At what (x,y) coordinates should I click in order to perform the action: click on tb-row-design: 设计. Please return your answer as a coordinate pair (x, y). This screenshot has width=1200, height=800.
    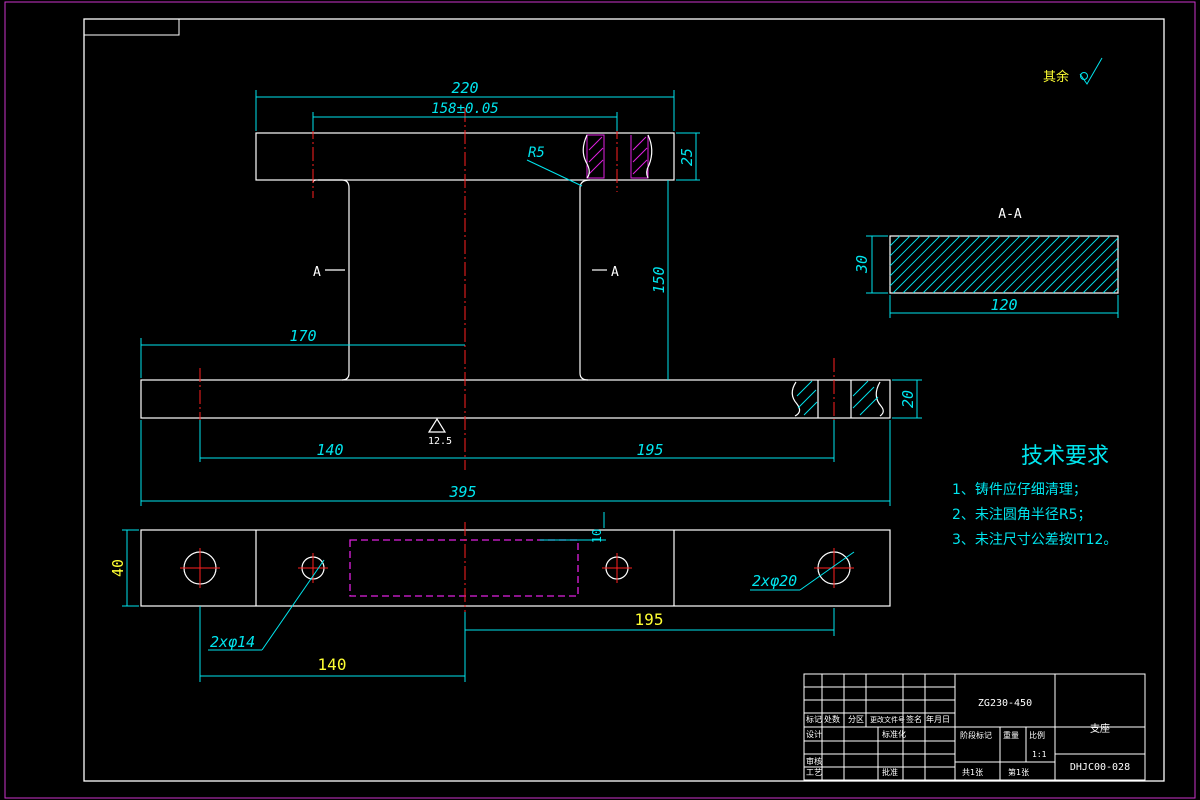
    Looking at the image, I should click on (814, 734).